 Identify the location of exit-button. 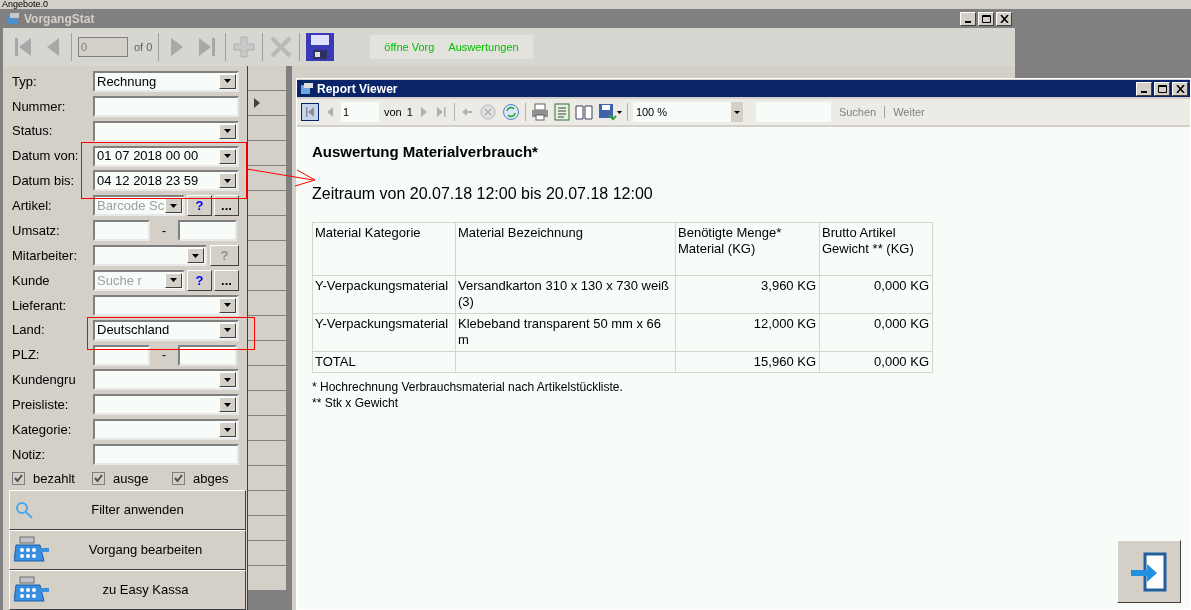
(1149, 571).